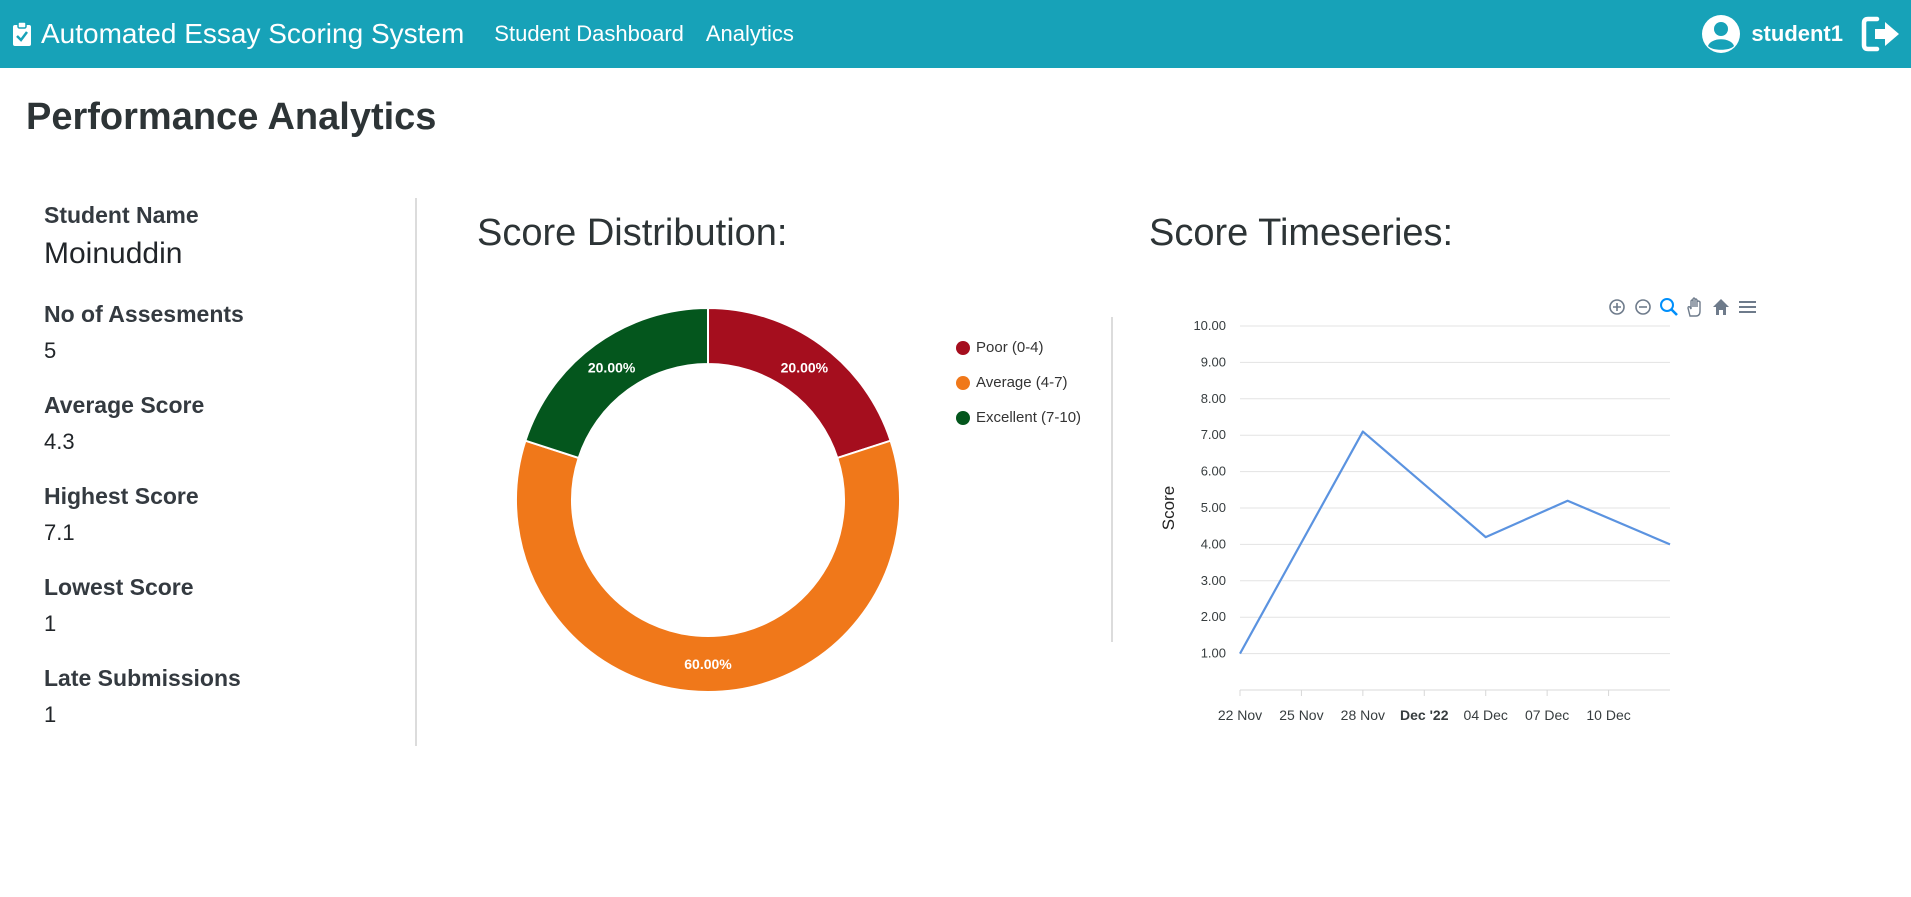  What do you see at coordinates (124, 405) in the screenshot?
I see `average-score-label: Average Score` at bounding box center [124, 405].